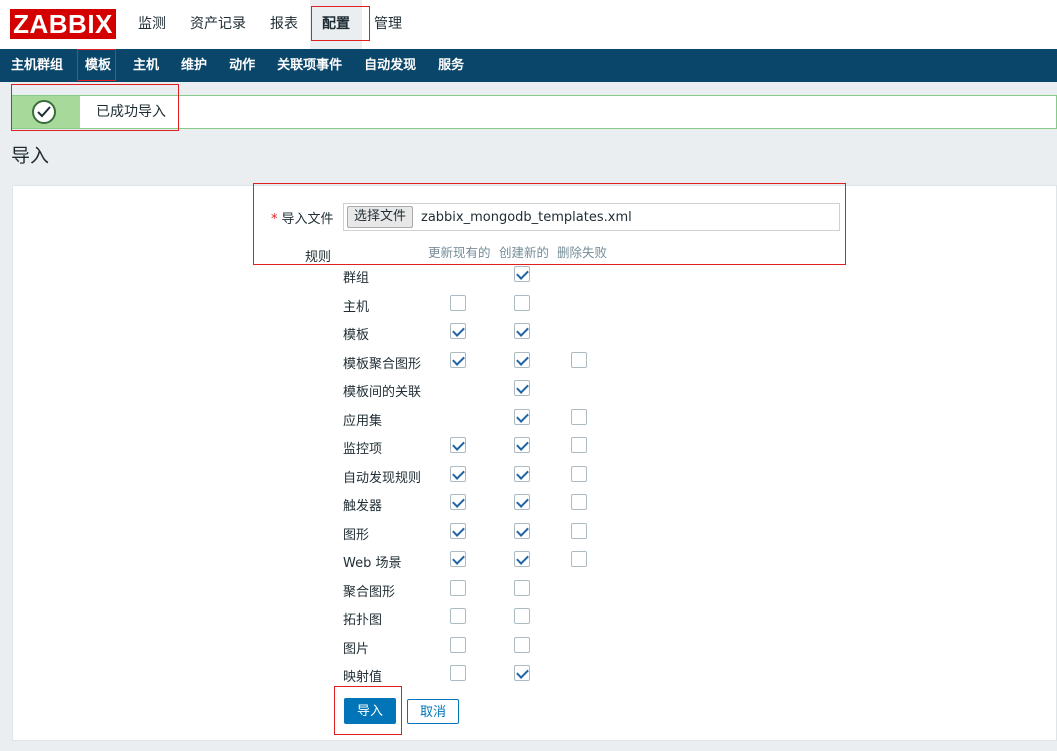  Describe the element at coordinates (369, 592) in the screenshot. I see `rule-label: 聚合图形` at that location.